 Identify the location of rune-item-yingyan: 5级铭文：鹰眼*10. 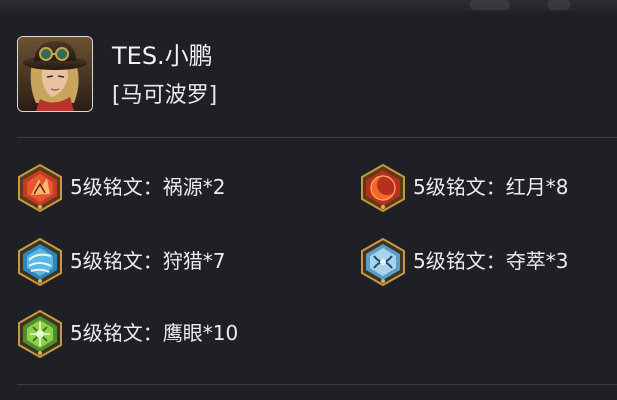
(162, 334).